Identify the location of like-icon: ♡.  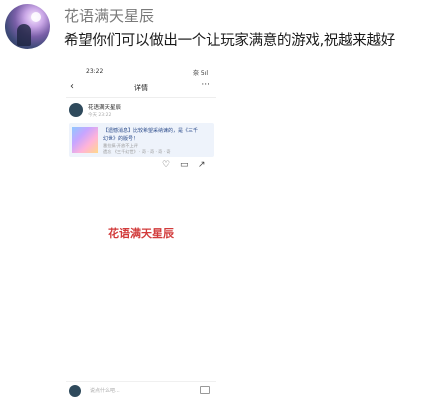
(166, 165).